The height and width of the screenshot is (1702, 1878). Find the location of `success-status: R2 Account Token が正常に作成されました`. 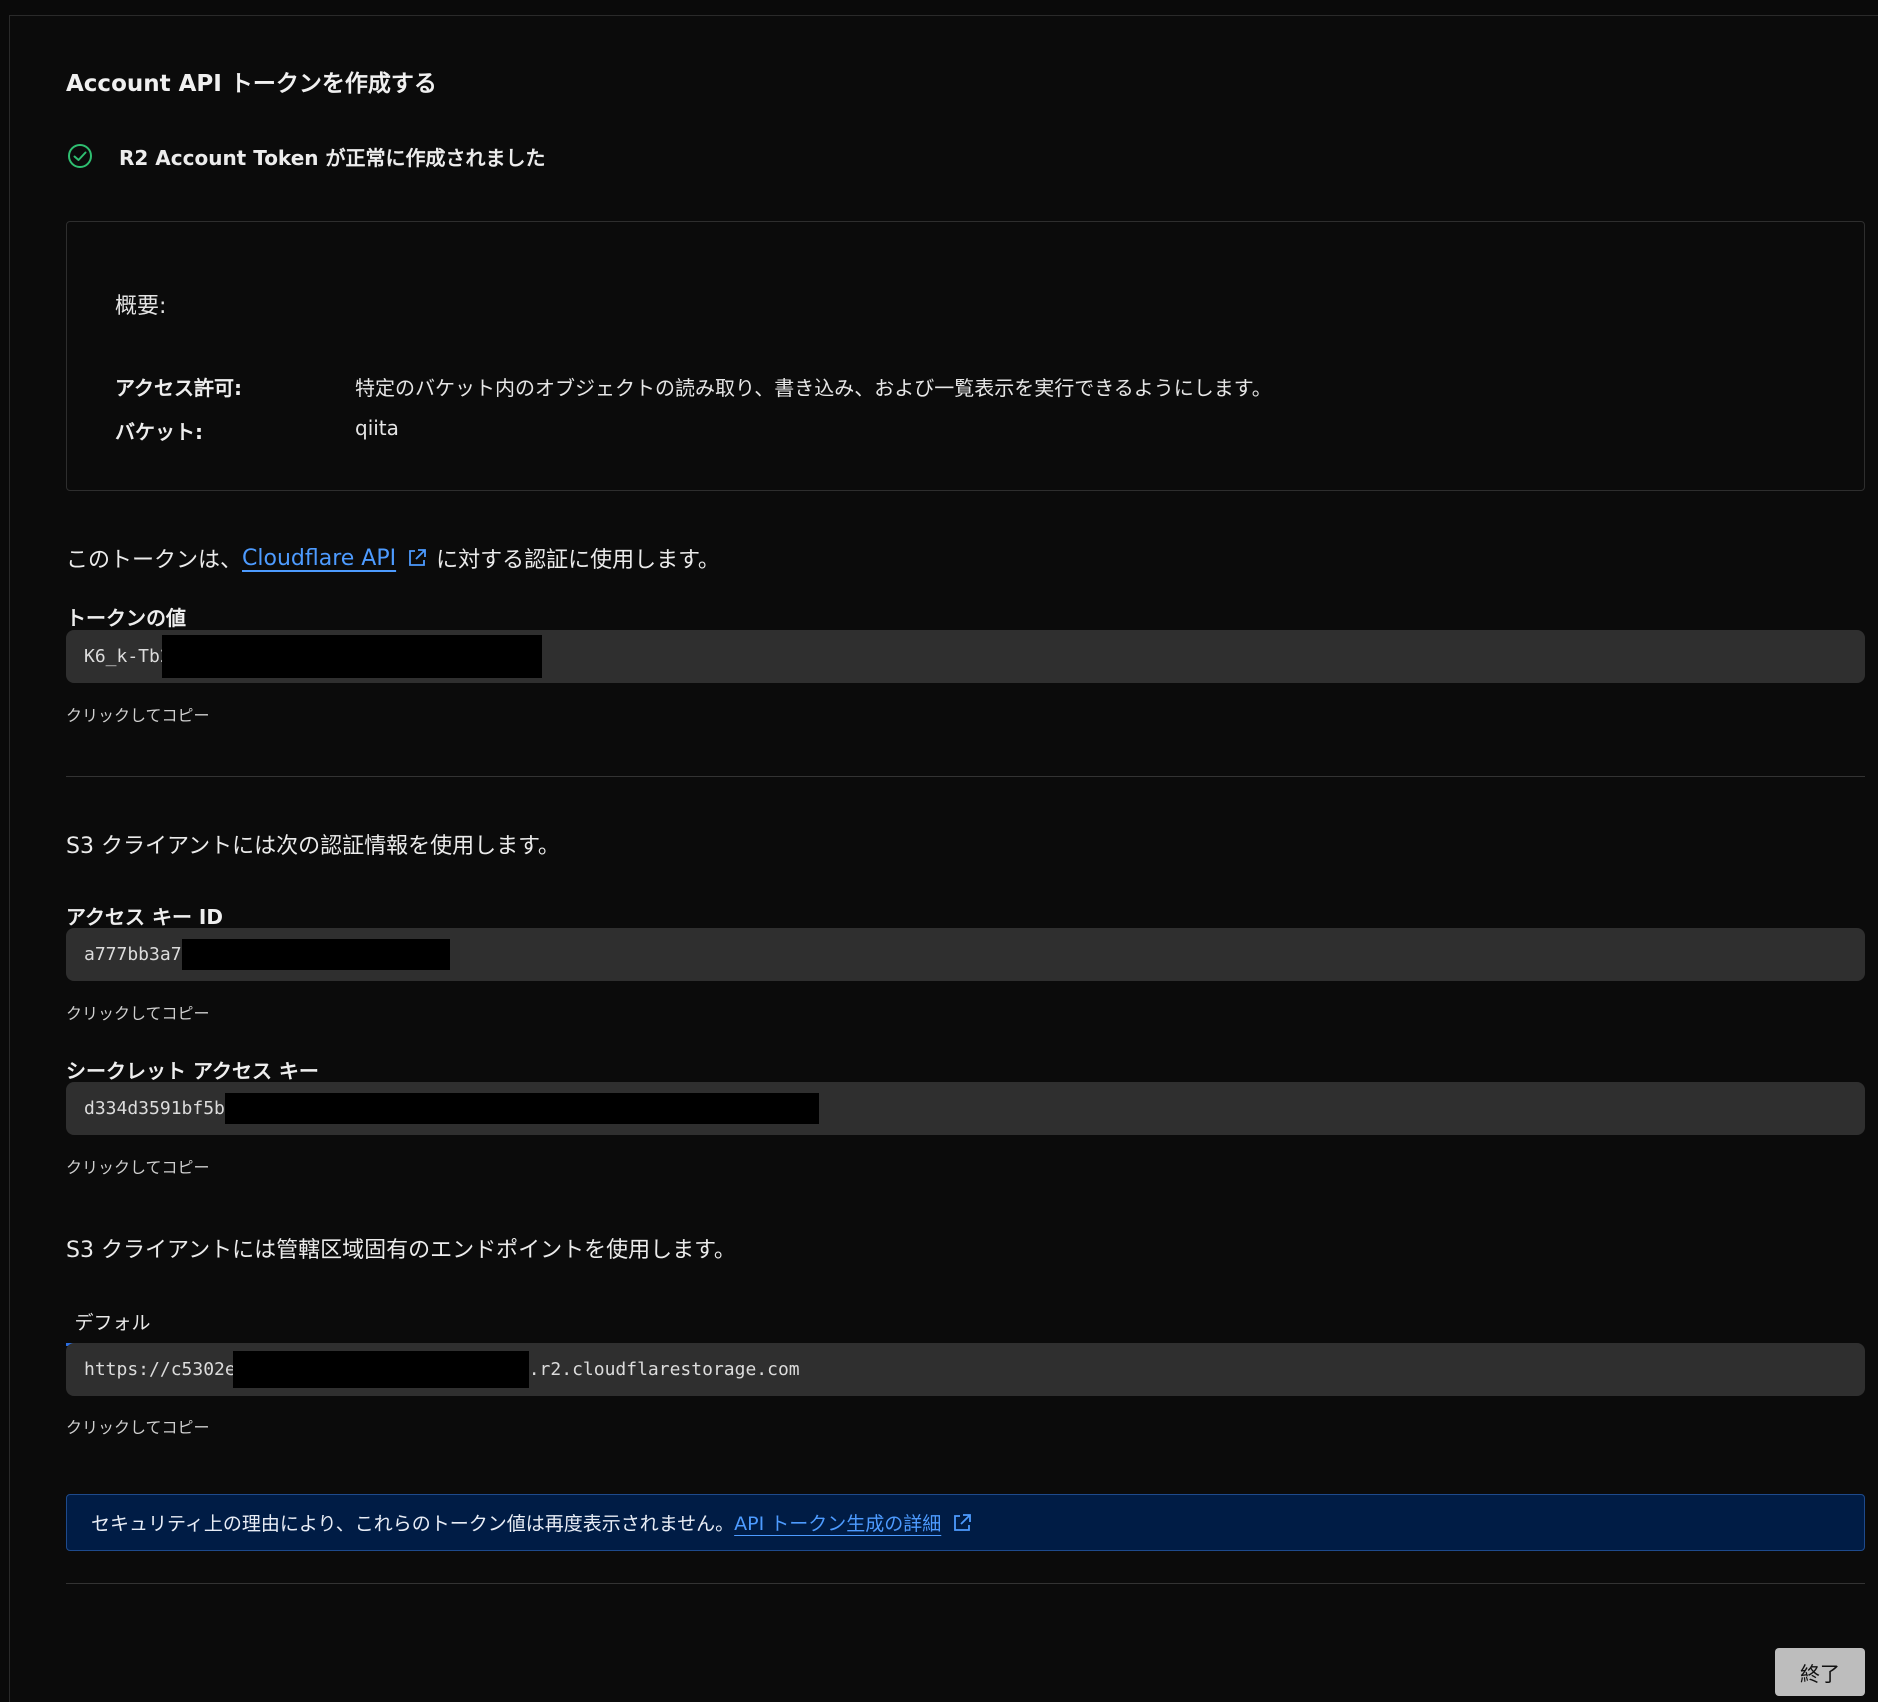

success-status: R2 Account Token が正常に作成されました is located at coordinates (305, 156).